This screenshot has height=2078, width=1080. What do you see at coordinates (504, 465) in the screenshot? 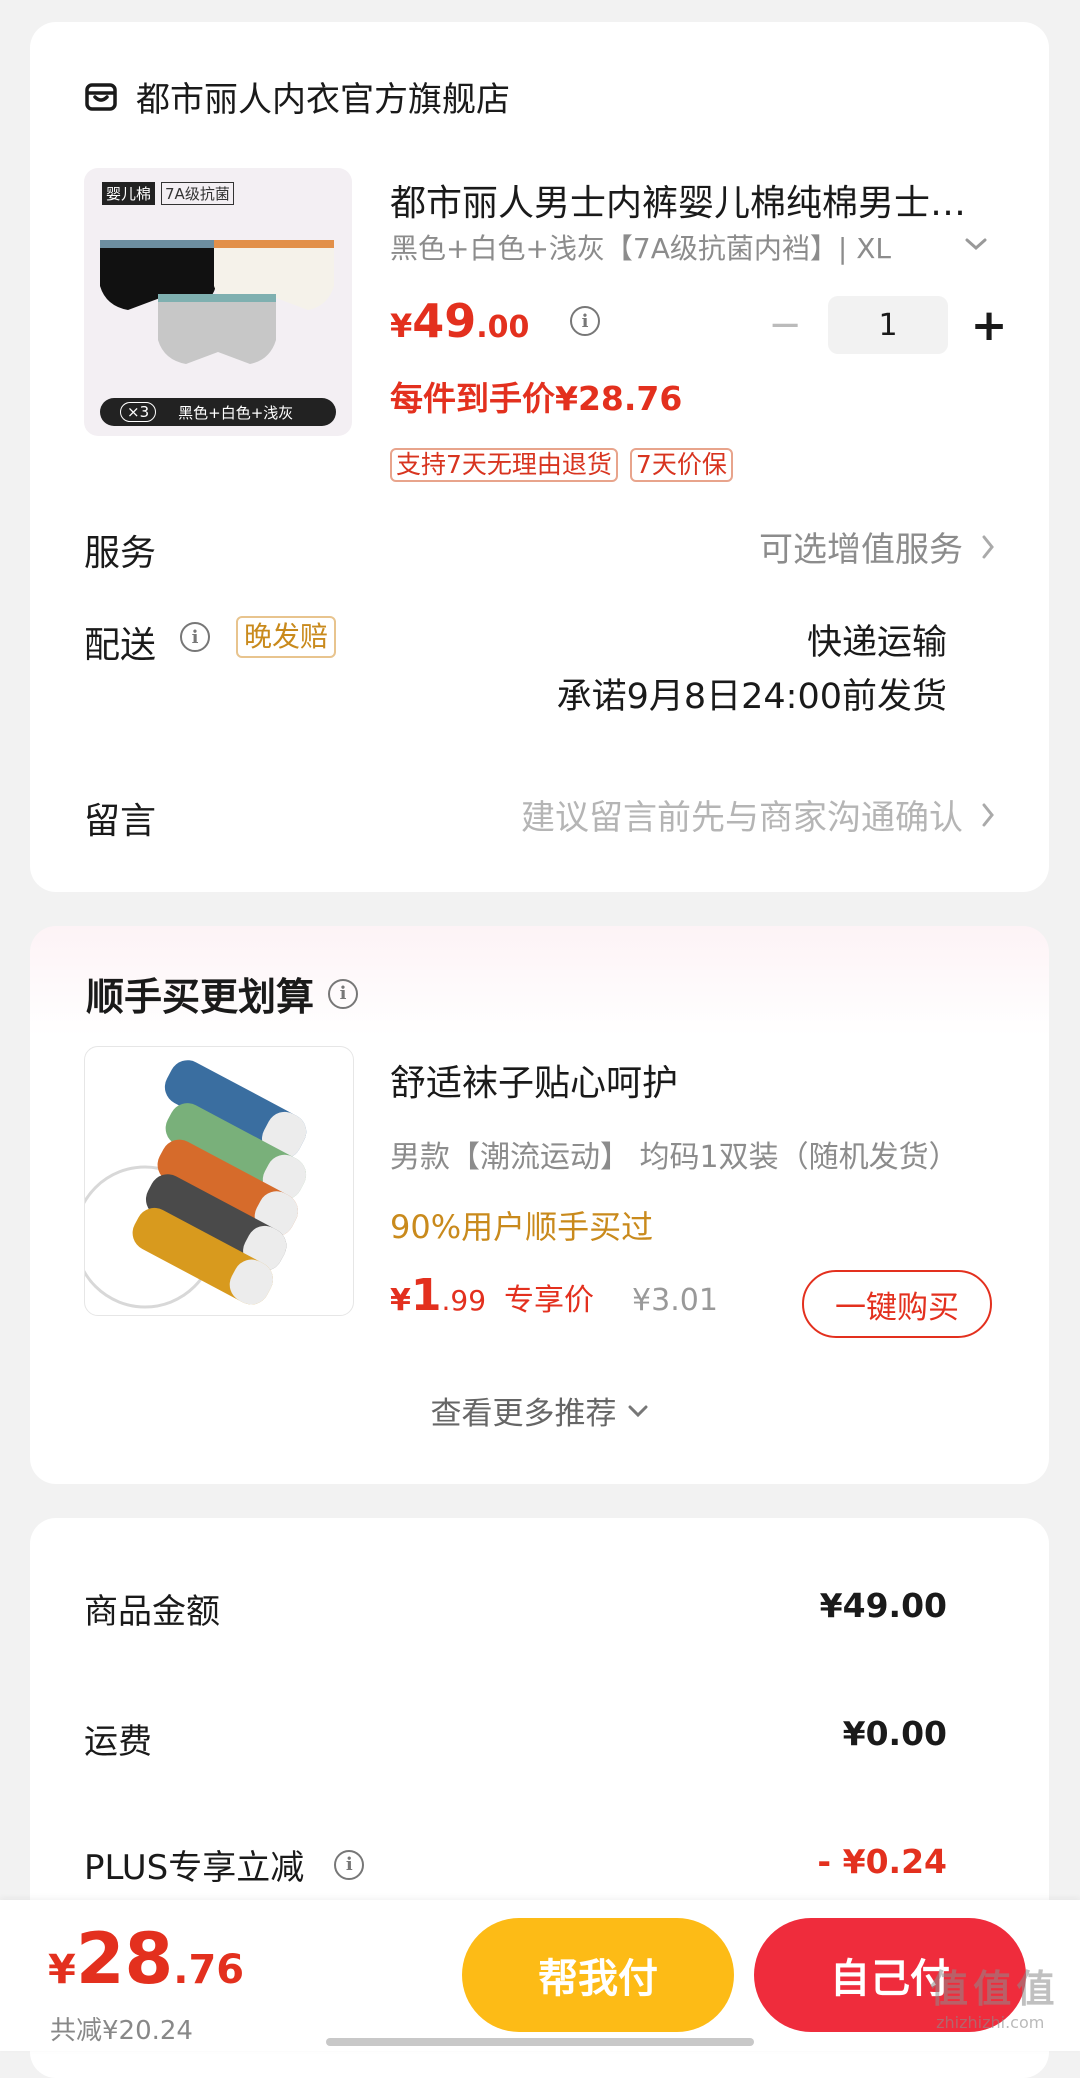
I see `return-policy-tag: 支持7天无理由退货` at bounding box center [504, 465].